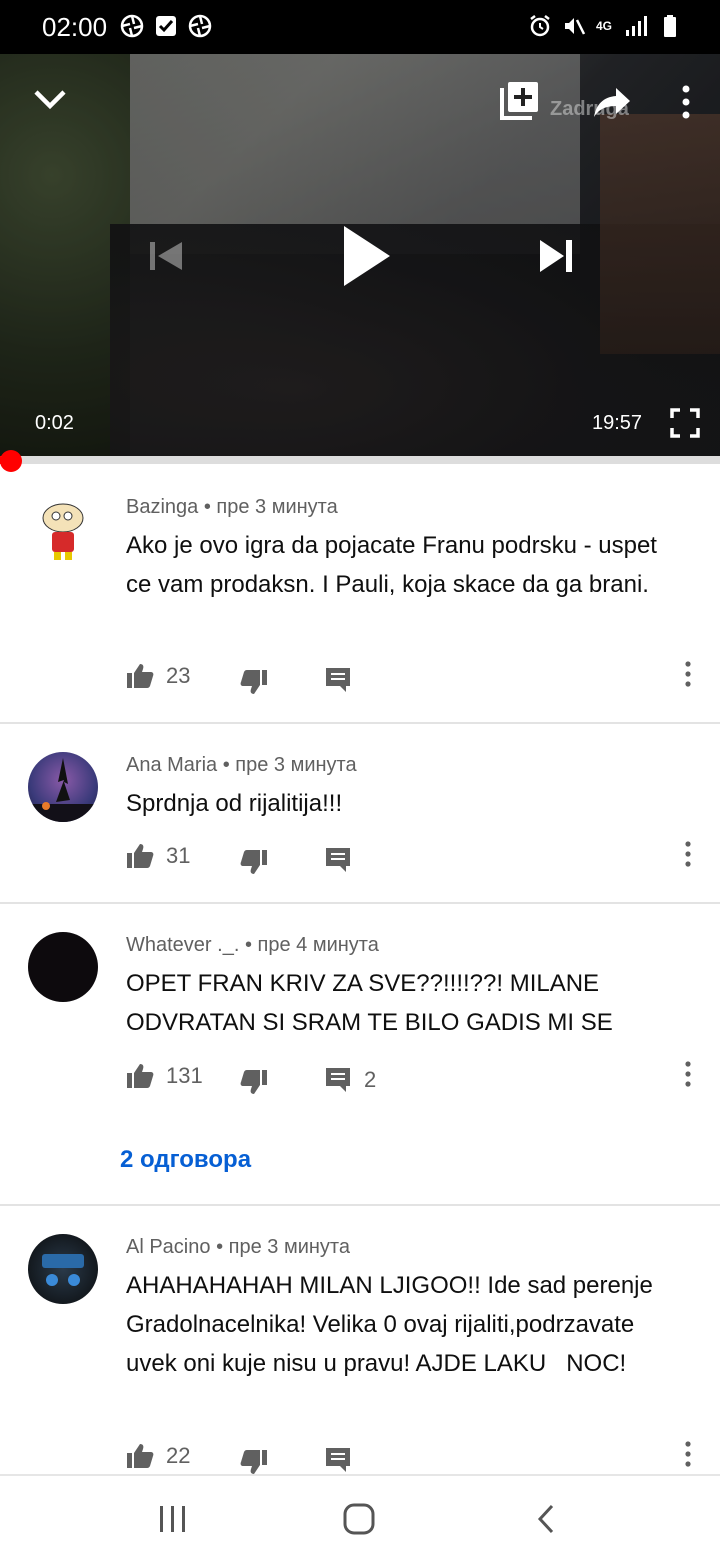 Image resolution: width=720 pixels, height=1560 pixels. Describe the element at coordinates (63, 531) in the screenshot. I see `cartoon-avatar-icon` at that location.